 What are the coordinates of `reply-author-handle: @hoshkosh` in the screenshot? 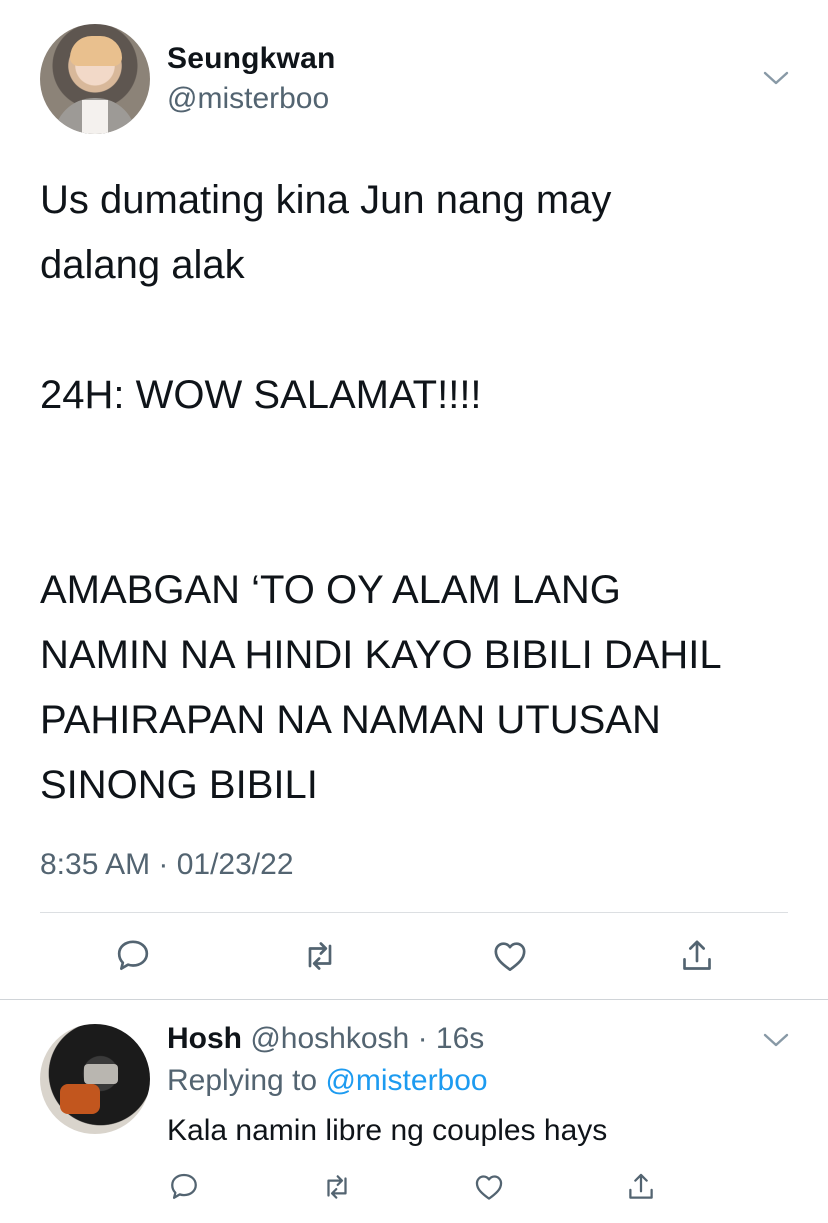 It's located at (329, 1038).